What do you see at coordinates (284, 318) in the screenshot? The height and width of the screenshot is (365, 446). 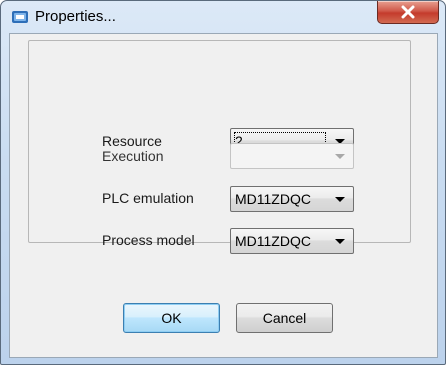 I see `cancel-button: Cancel` at bounding box center [284, 318].